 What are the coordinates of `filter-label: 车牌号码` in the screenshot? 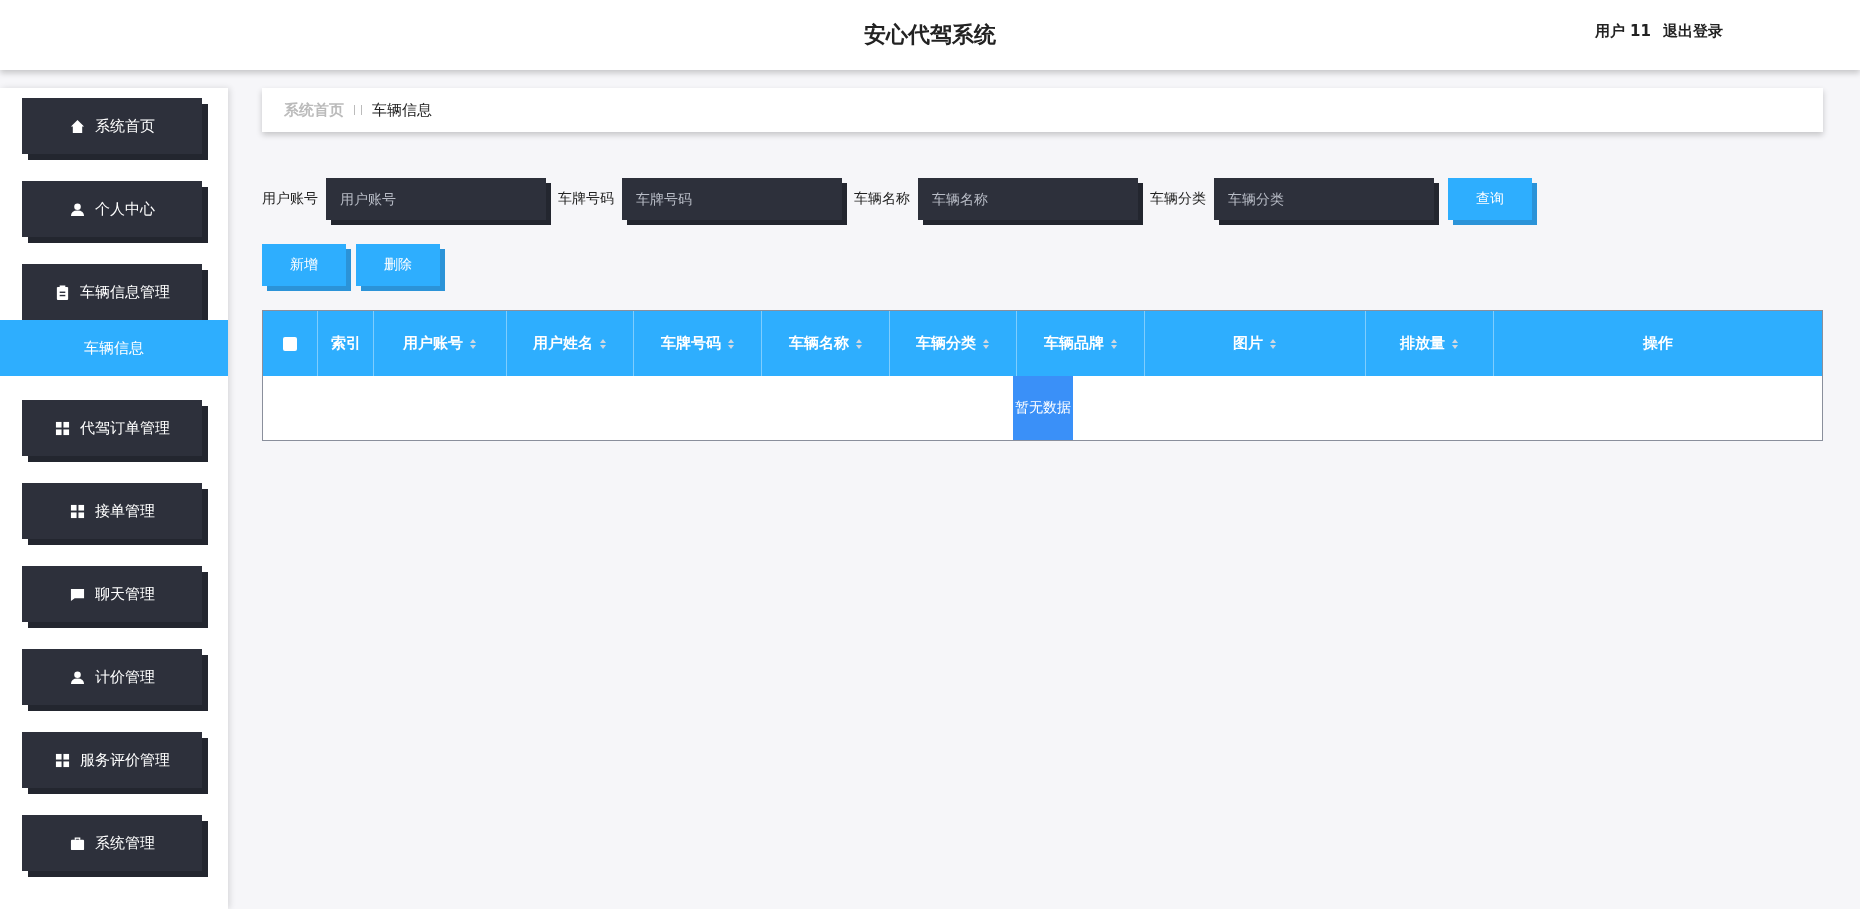 It's located at (586, 199).